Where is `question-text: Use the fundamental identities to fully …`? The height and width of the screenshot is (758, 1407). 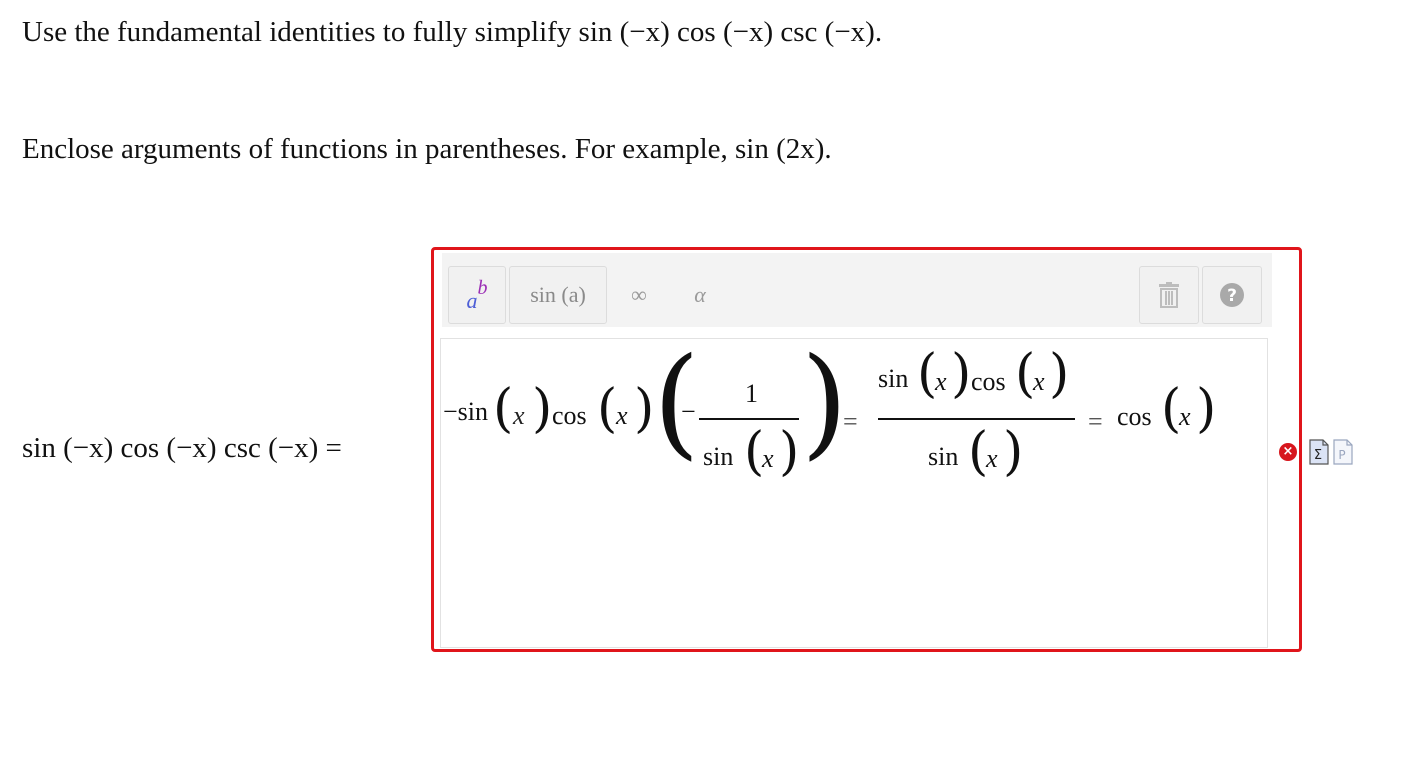
question-text: Use the fundamental identities to fully … is located at coordinates (297, 32).